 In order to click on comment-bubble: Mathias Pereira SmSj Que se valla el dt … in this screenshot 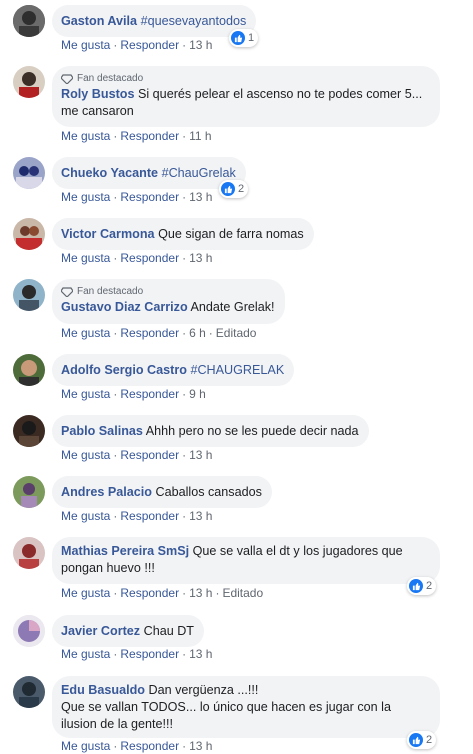, I will do `click(246, 560)`.